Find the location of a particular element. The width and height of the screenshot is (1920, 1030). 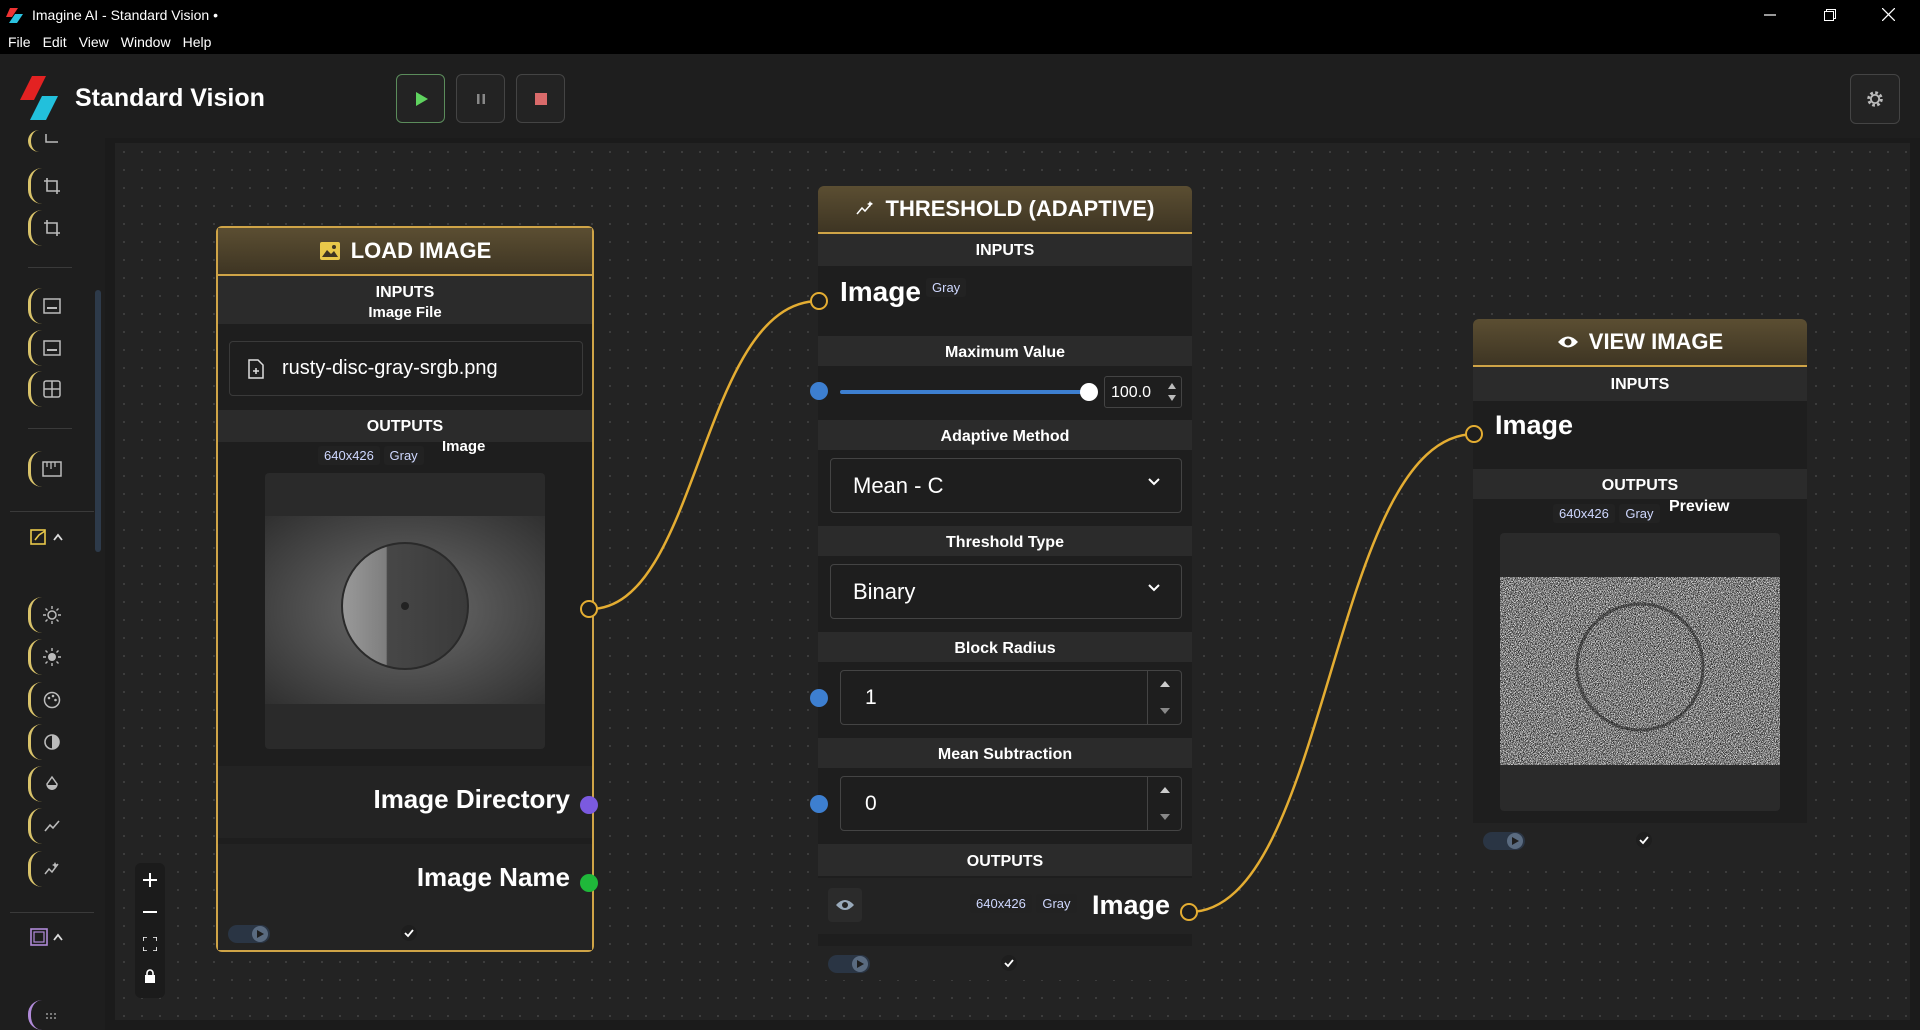

threshold-type-select: Binary is located at coordinates (1006, 591).